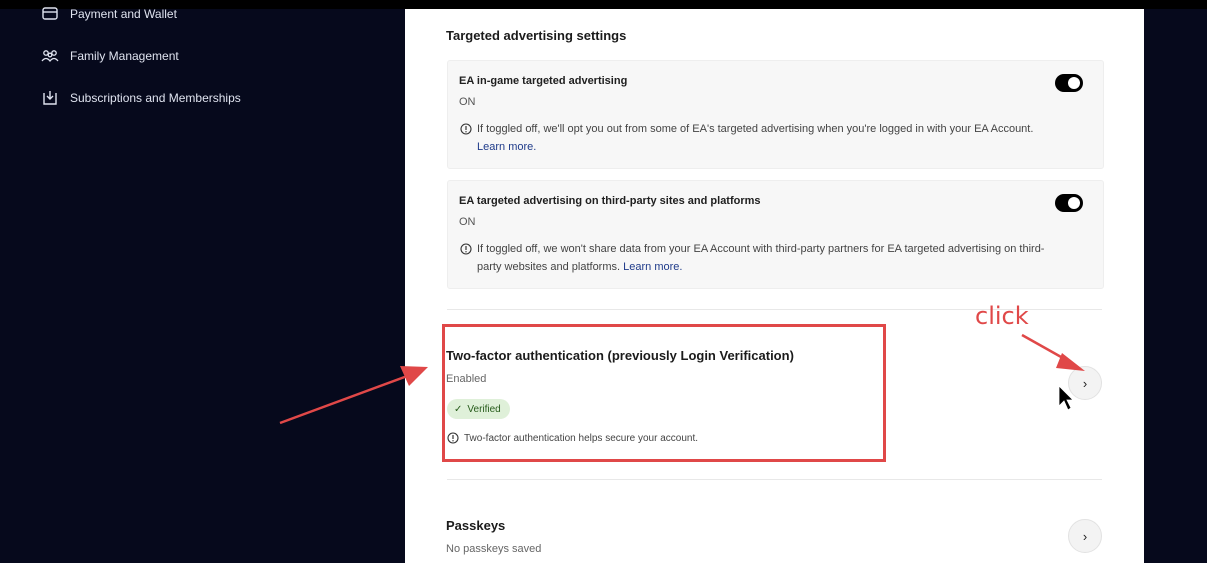 This screenshot has width=1207, height=563. I want to click on mouse-cursor-icon, so click(1066, 398).